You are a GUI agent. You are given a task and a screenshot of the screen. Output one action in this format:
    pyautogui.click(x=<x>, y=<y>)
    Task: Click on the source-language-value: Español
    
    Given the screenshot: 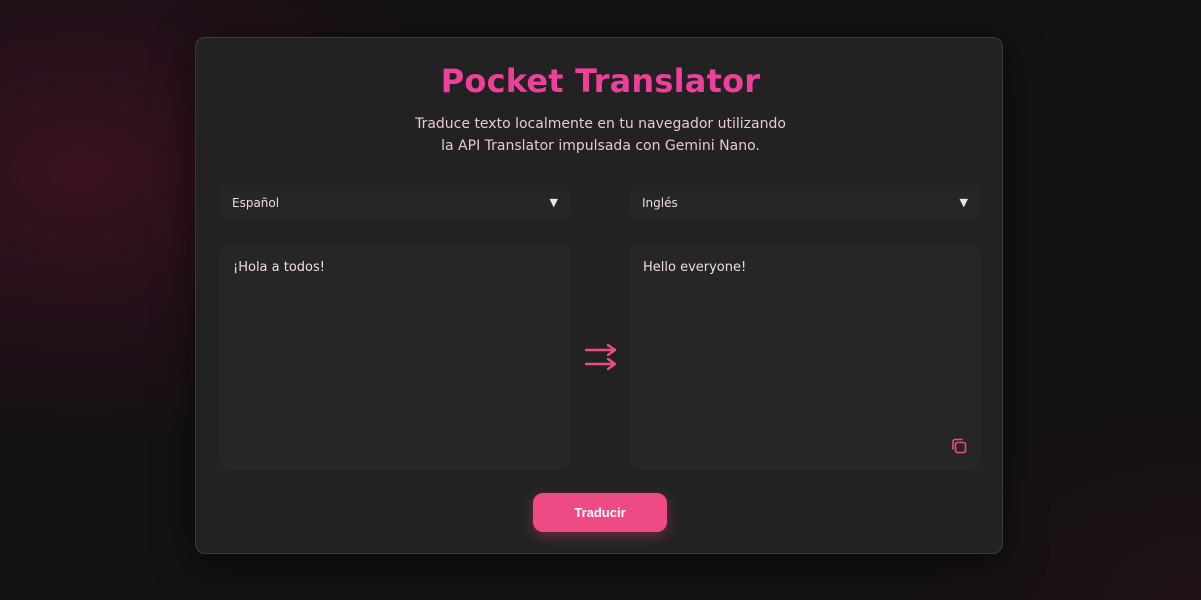 What is the action you would take?
    pyautogui.click(x=256, y=202)
    